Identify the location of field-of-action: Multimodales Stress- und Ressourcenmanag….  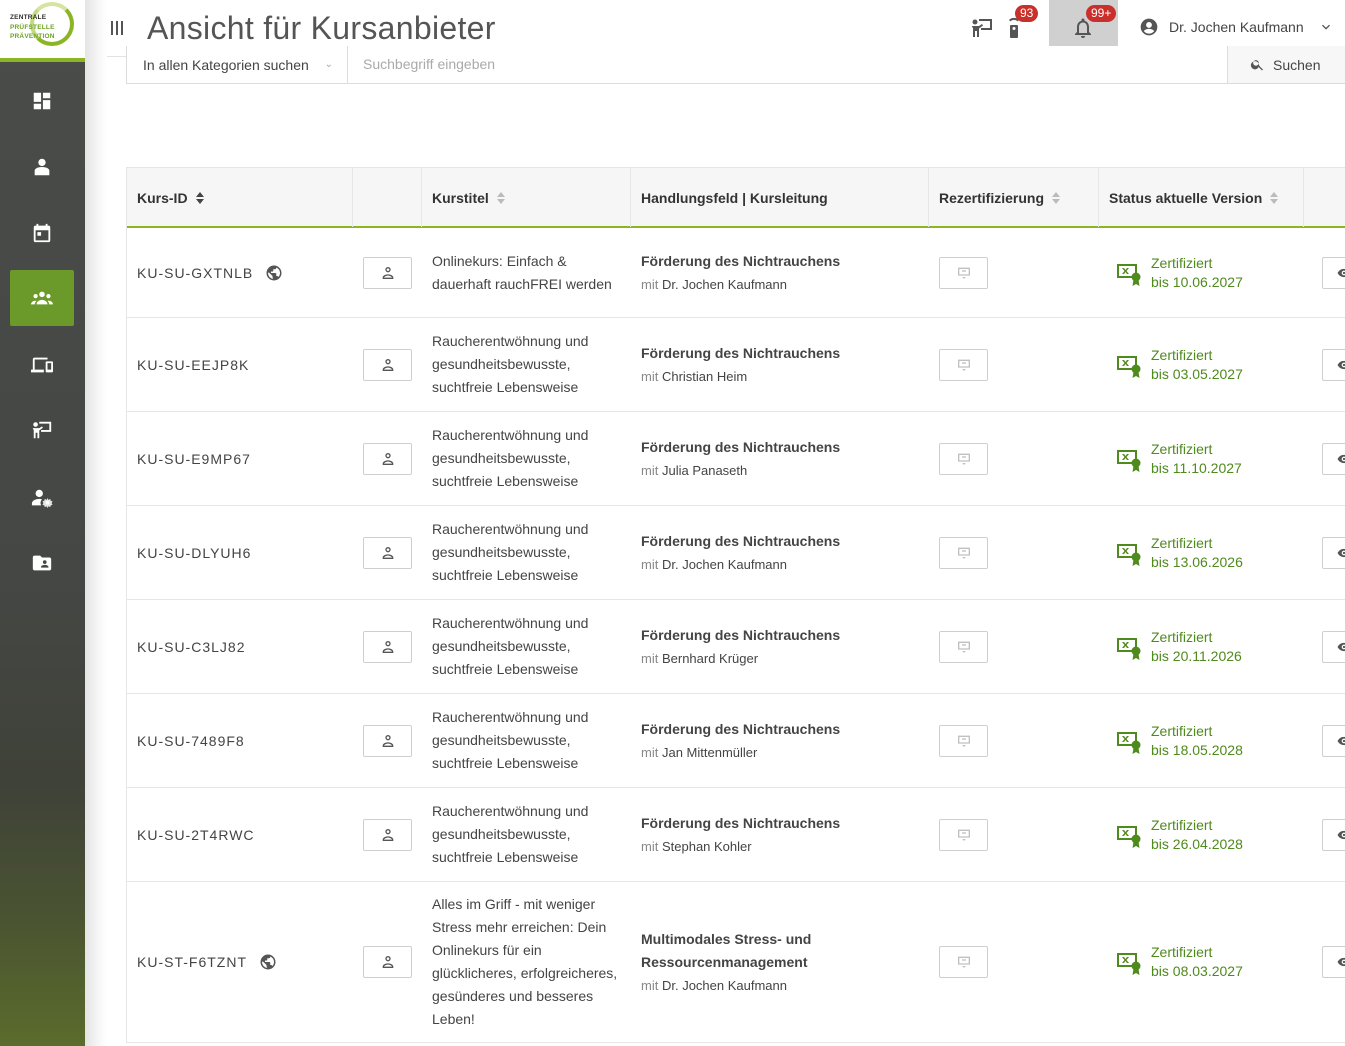
(726, 950).